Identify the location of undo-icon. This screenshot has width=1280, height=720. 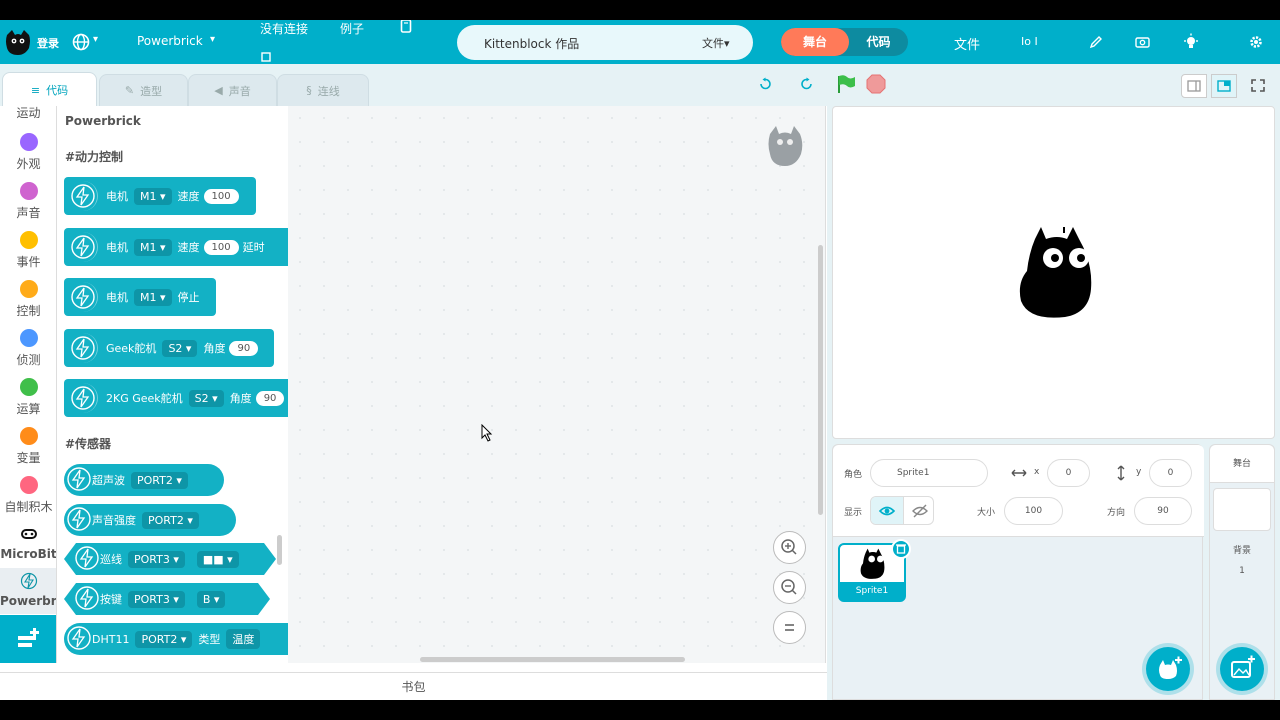
(765, 84).